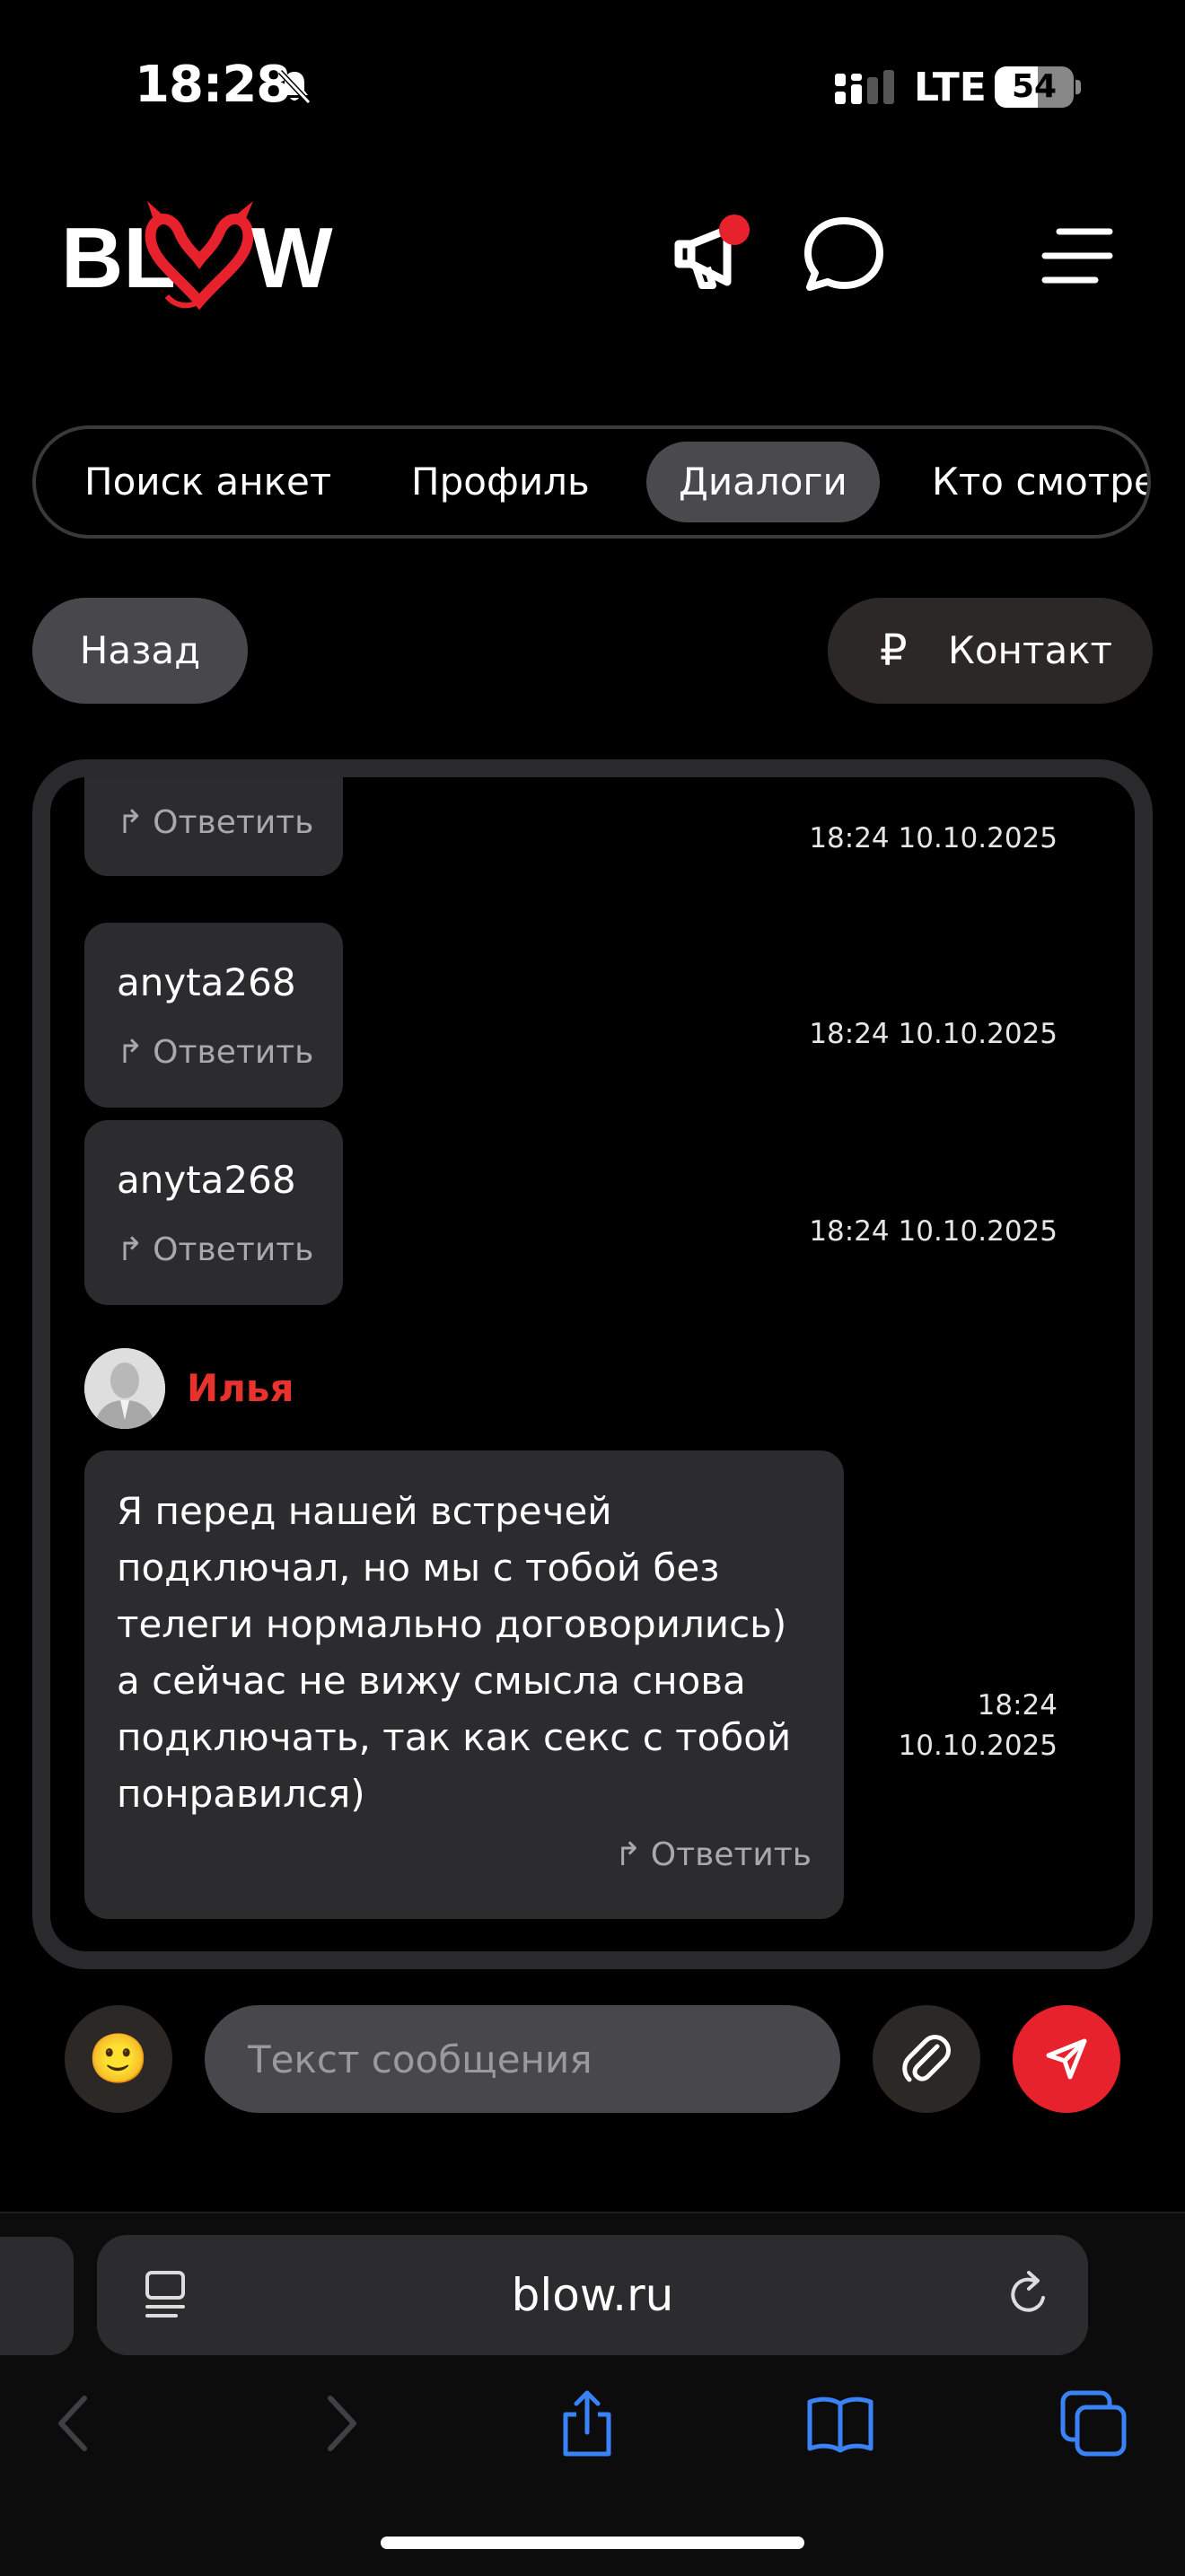  What do you see at coordinates (522, 2059) in the screenshot?
I see `message-input` at bounding box center [522, 2059].